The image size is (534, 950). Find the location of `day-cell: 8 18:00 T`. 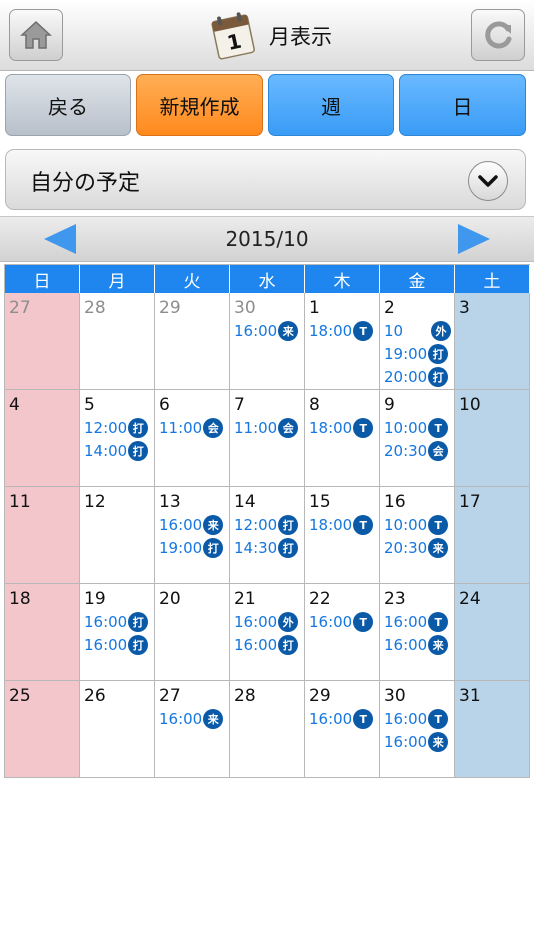

day-cell: 8 18:00 T is located at coordinates (342, 438).